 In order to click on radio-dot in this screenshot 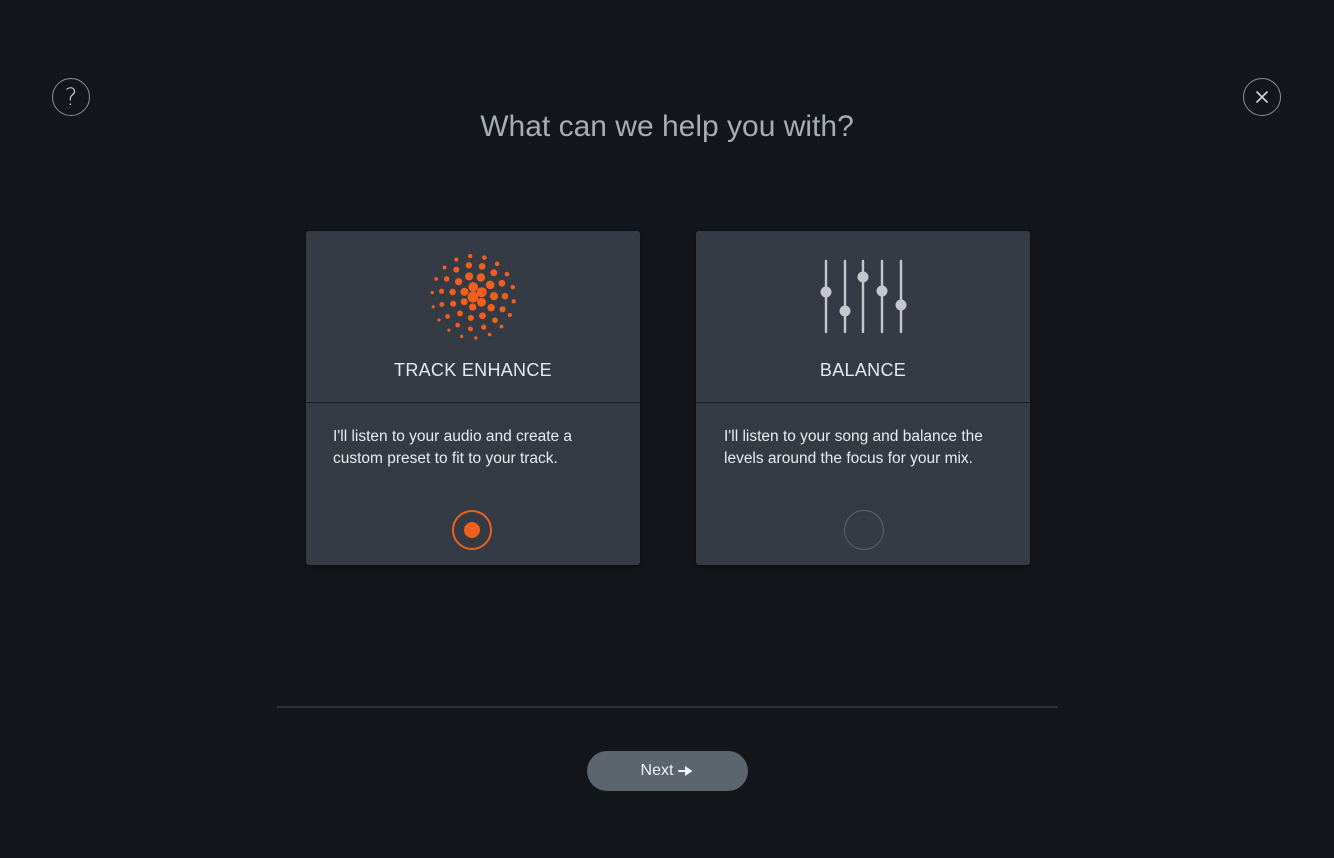, I will do `click(472, 530)`.